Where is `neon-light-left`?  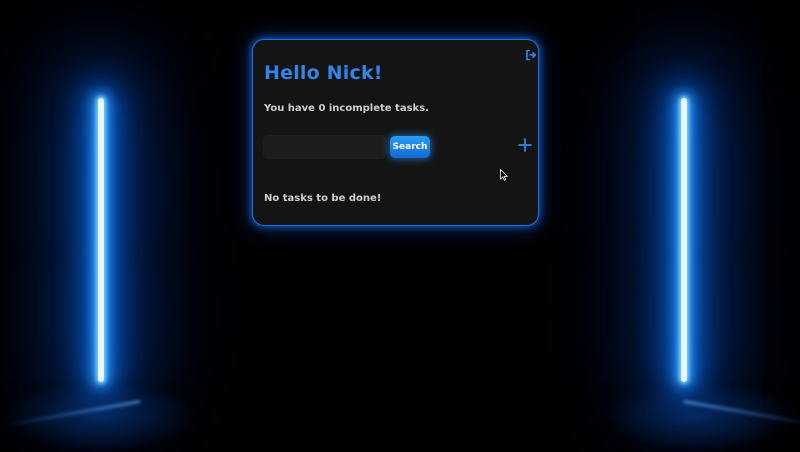
neon-light-left is located at coordinates (101, 240).